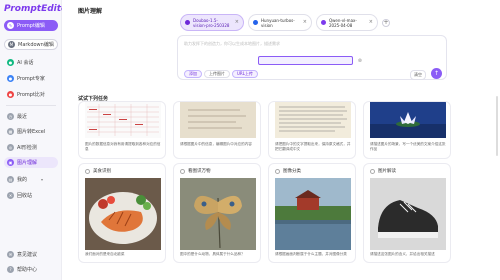 The height and width of the screenshot is (280, 500). What do you see at coordinates (10, 179) in the screenshot?
I see `folder-icon: ▤` at bounding box center [10, 179].